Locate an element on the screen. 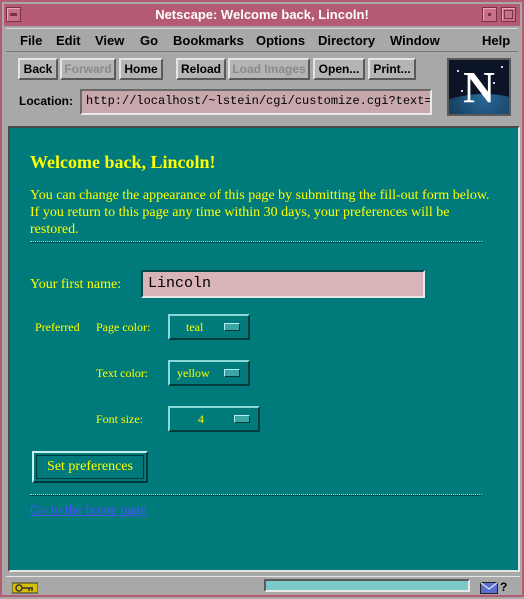  home-page-link: Go to the home page is located at coordinates (88, 511).